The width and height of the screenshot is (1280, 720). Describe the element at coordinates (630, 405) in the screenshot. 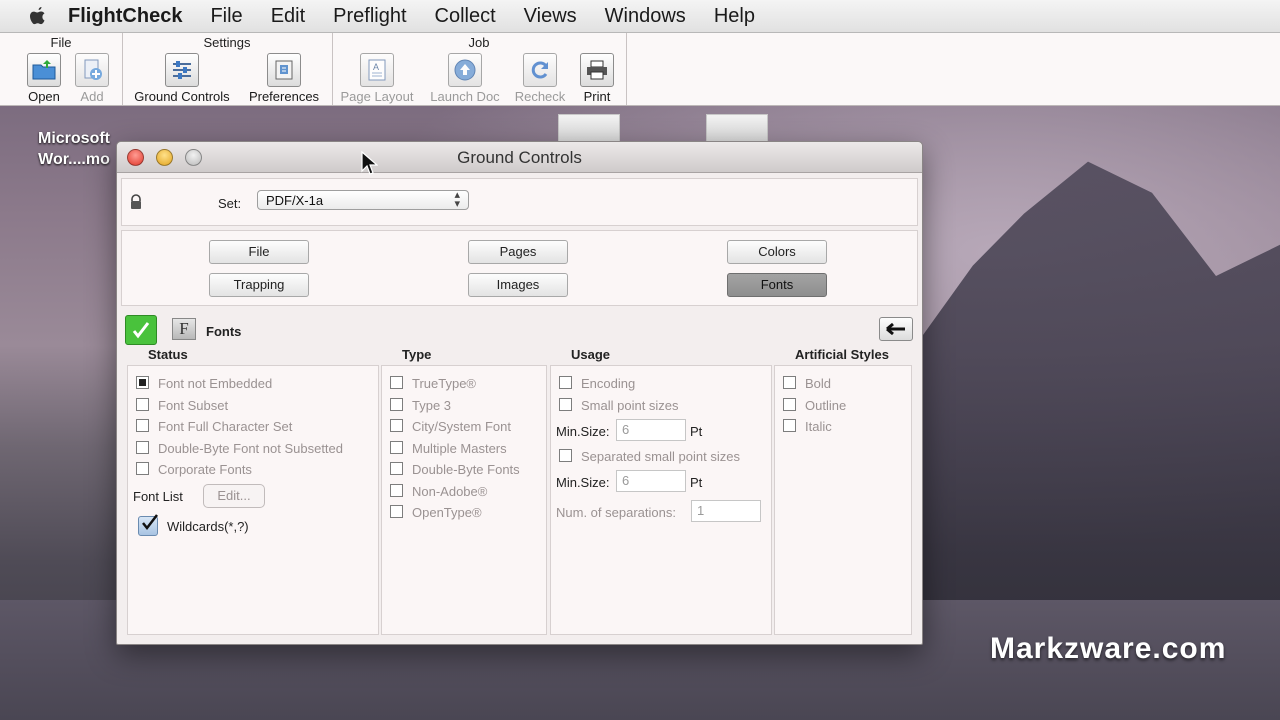

I see `small-point-sizes-label: Small point sizes` at that location.